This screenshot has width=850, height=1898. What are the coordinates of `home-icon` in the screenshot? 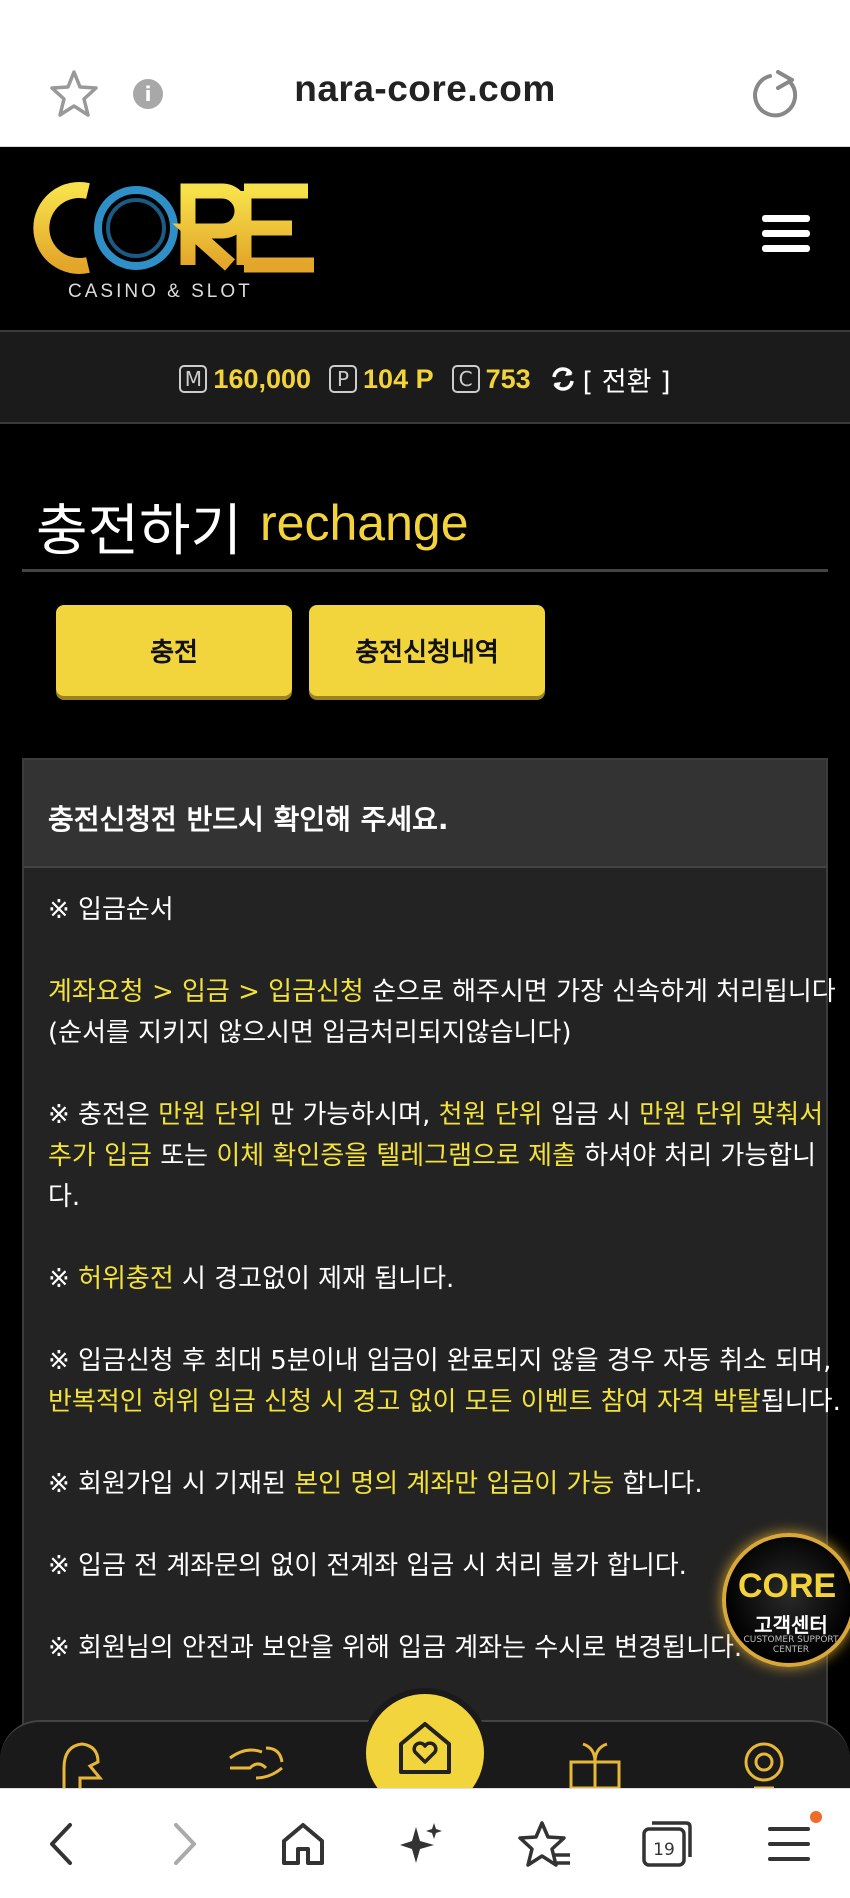 It's located at (303, 1844).